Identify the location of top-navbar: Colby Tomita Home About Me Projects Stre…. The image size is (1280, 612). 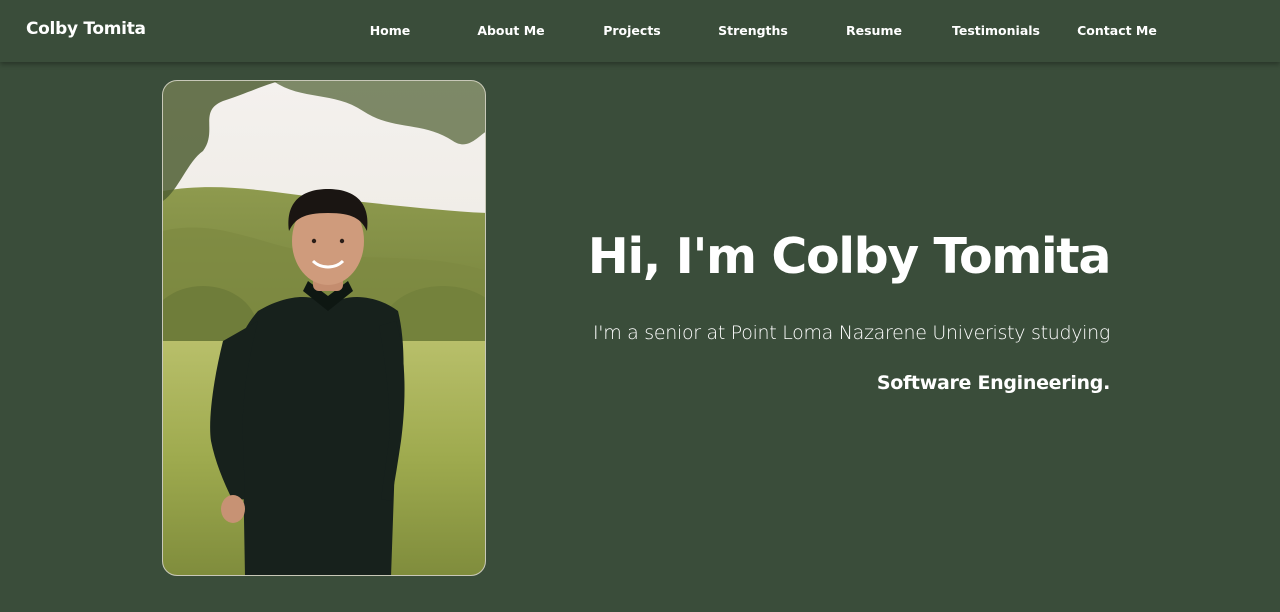
(640, 31).